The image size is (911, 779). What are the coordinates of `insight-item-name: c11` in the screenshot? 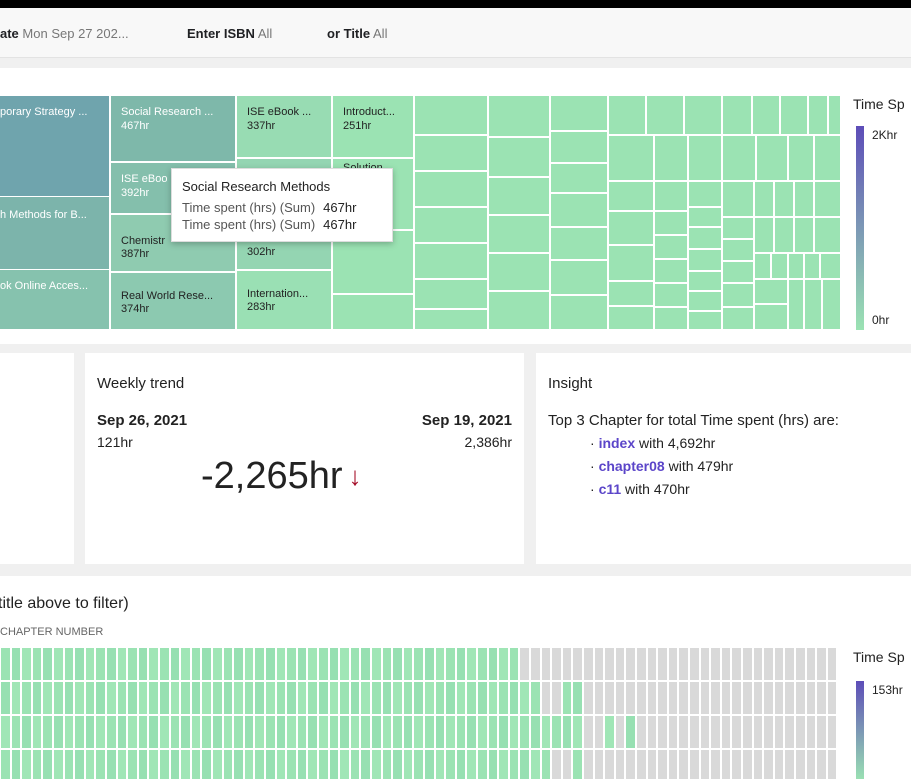 It's located at (610, 489).